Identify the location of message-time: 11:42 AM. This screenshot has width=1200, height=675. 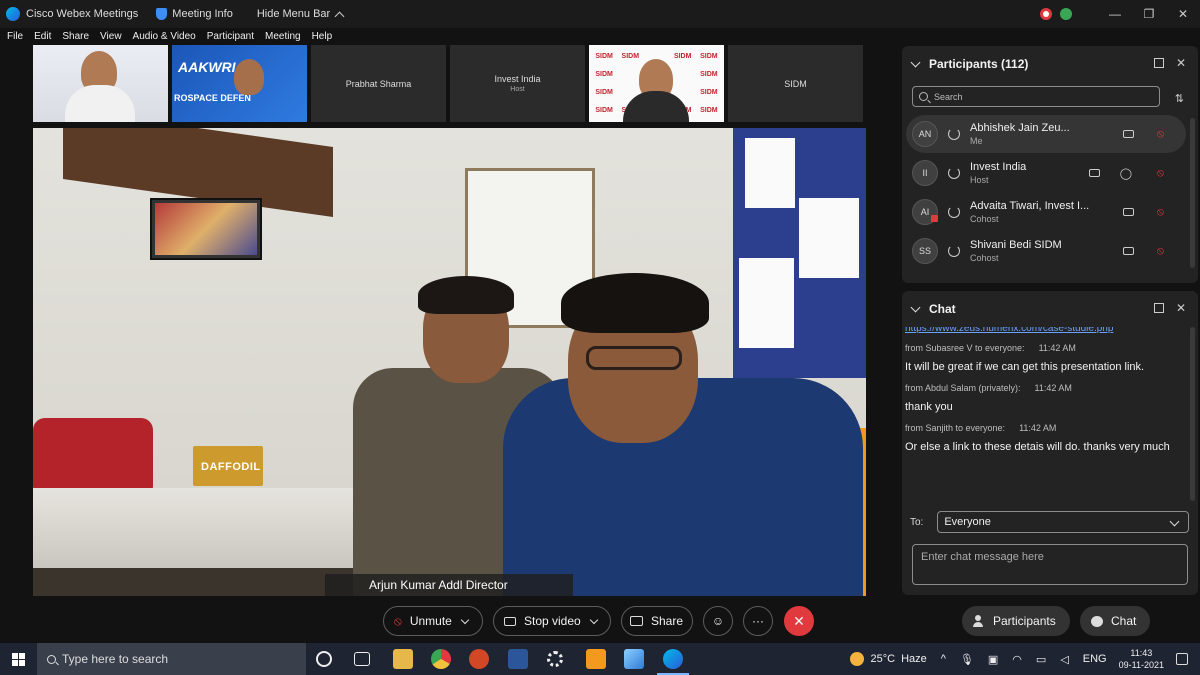
(1053, 388).